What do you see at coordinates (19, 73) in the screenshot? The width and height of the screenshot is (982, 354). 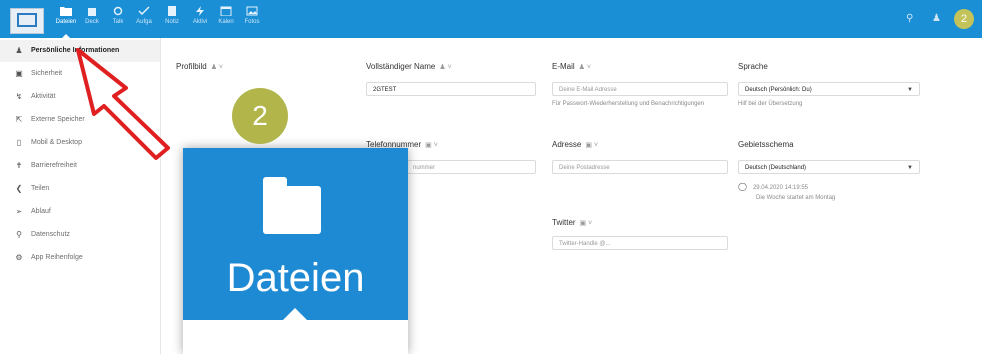 I see `lock-icon: ▣` at bounding box center [19, 73].